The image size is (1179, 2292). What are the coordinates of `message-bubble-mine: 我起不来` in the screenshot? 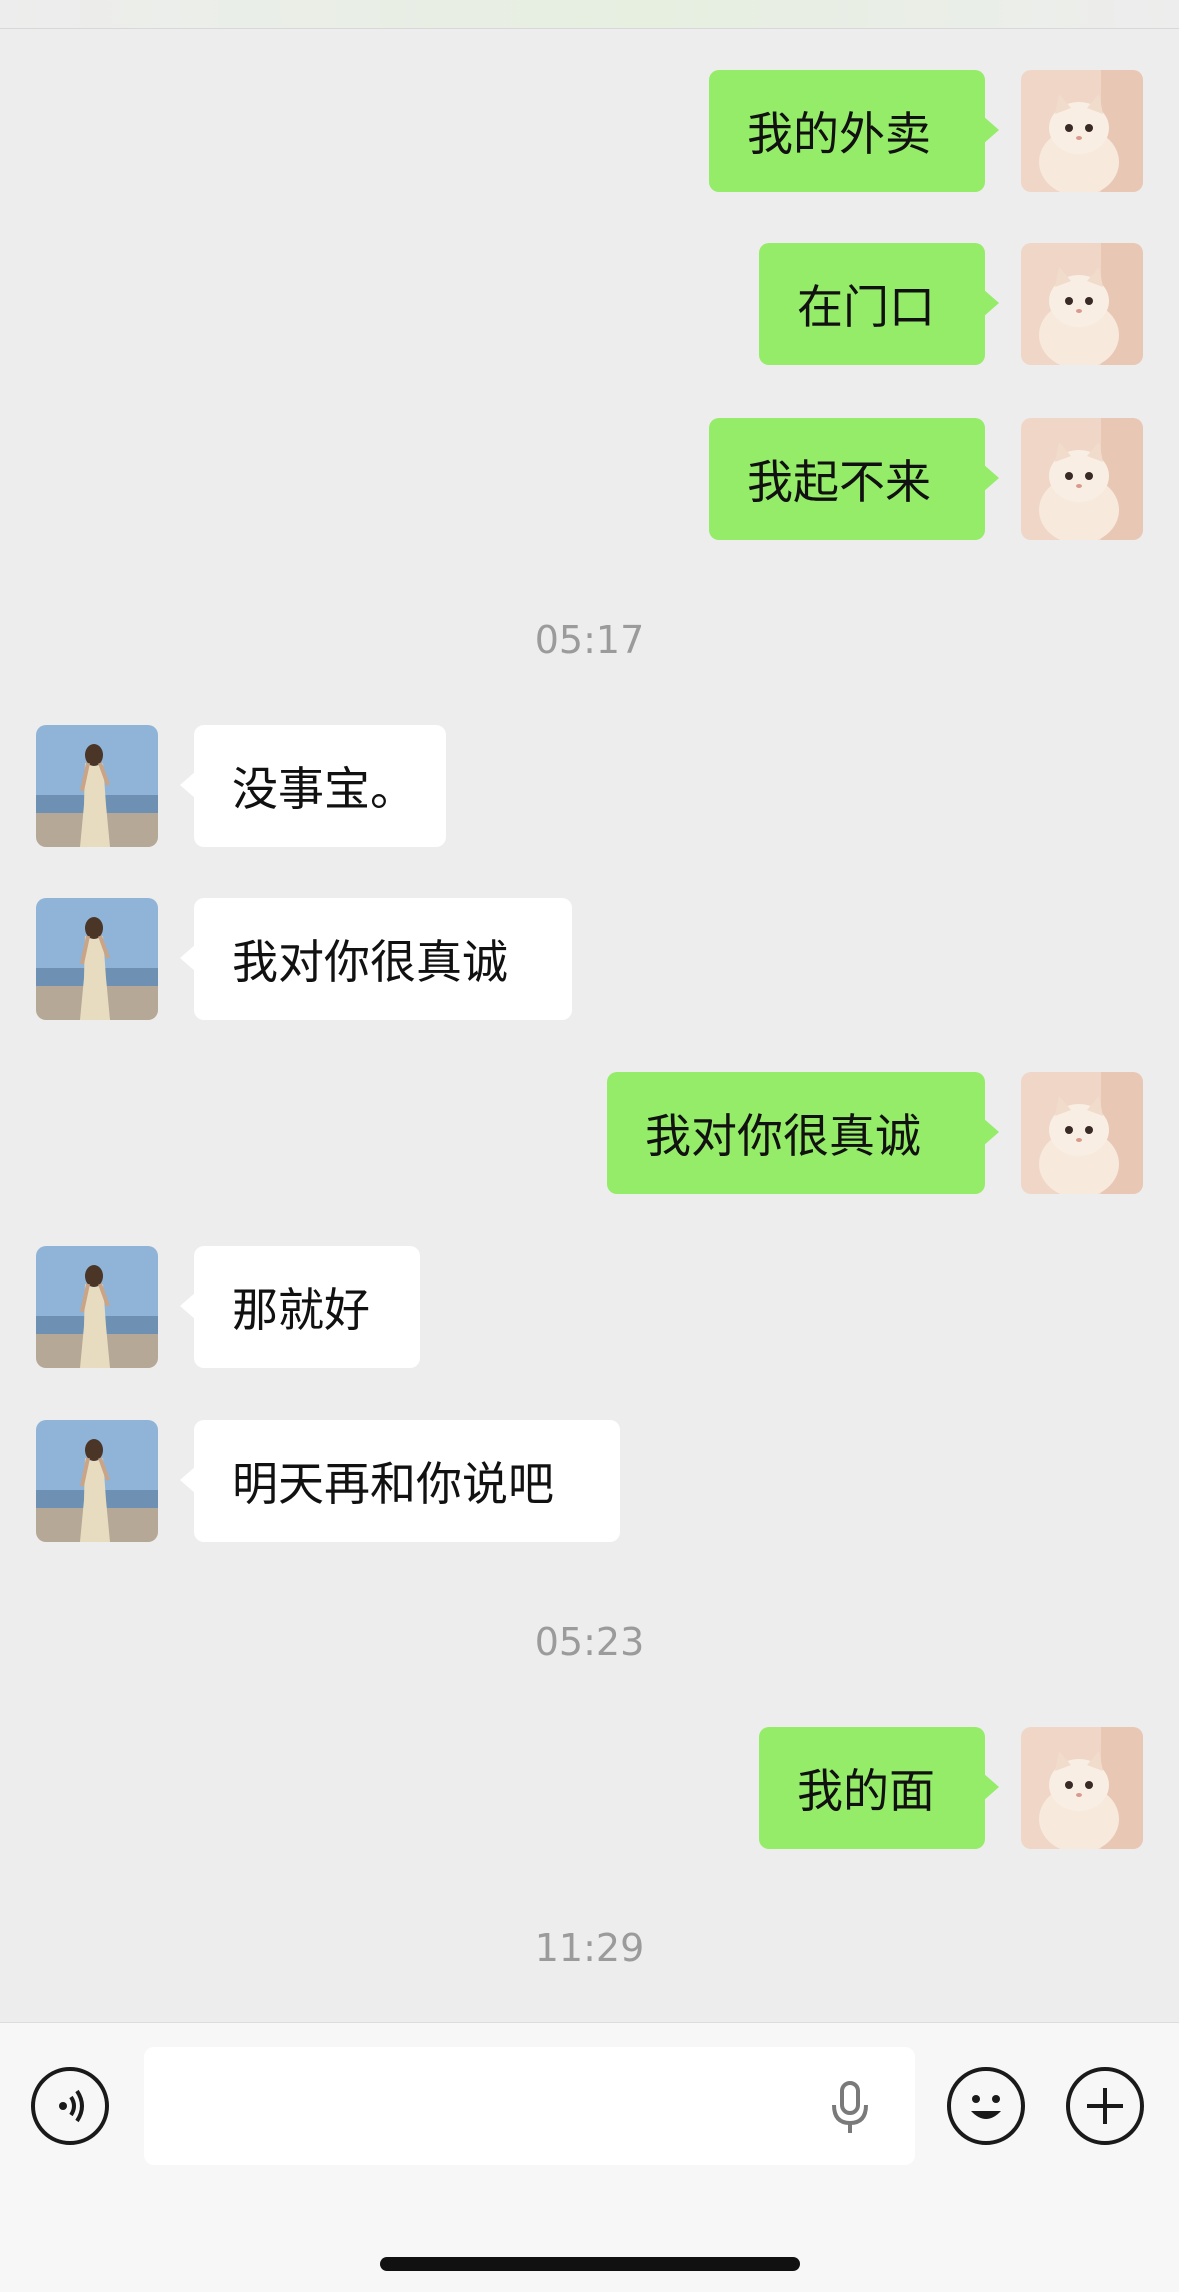 It's located at (854, 479).